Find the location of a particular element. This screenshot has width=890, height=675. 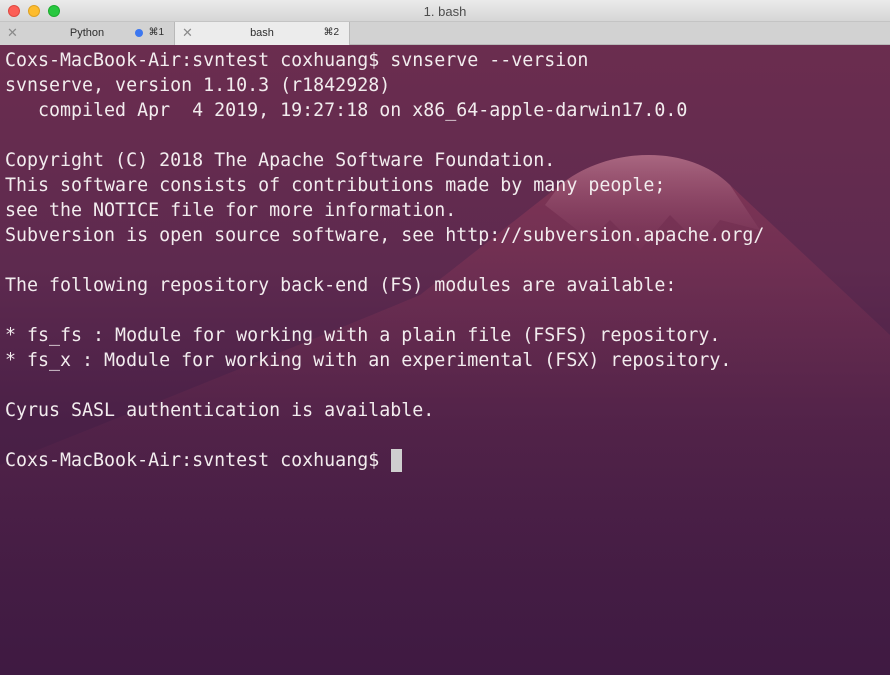

tab-shortcut: ⌘2 is located at coordinates (331, 32).